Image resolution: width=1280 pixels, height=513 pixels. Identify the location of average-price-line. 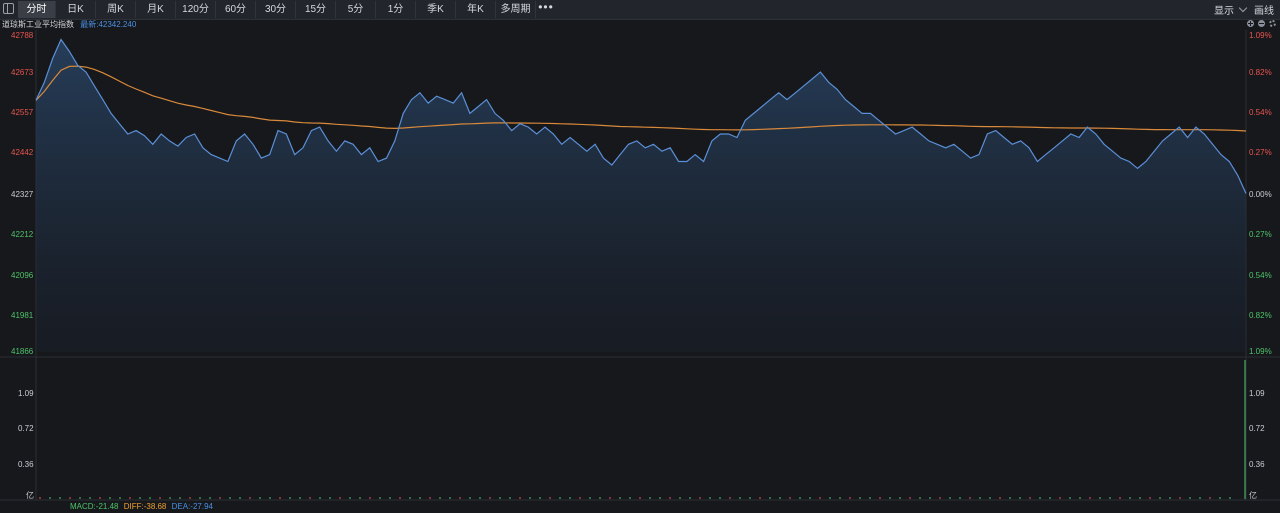
(641, 98).